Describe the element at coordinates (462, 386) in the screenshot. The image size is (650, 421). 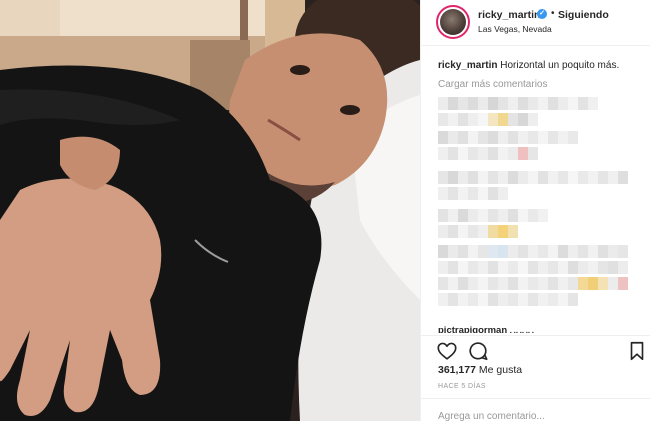
I see `post-timestamp: HACE 5 DÍAS` at that location.